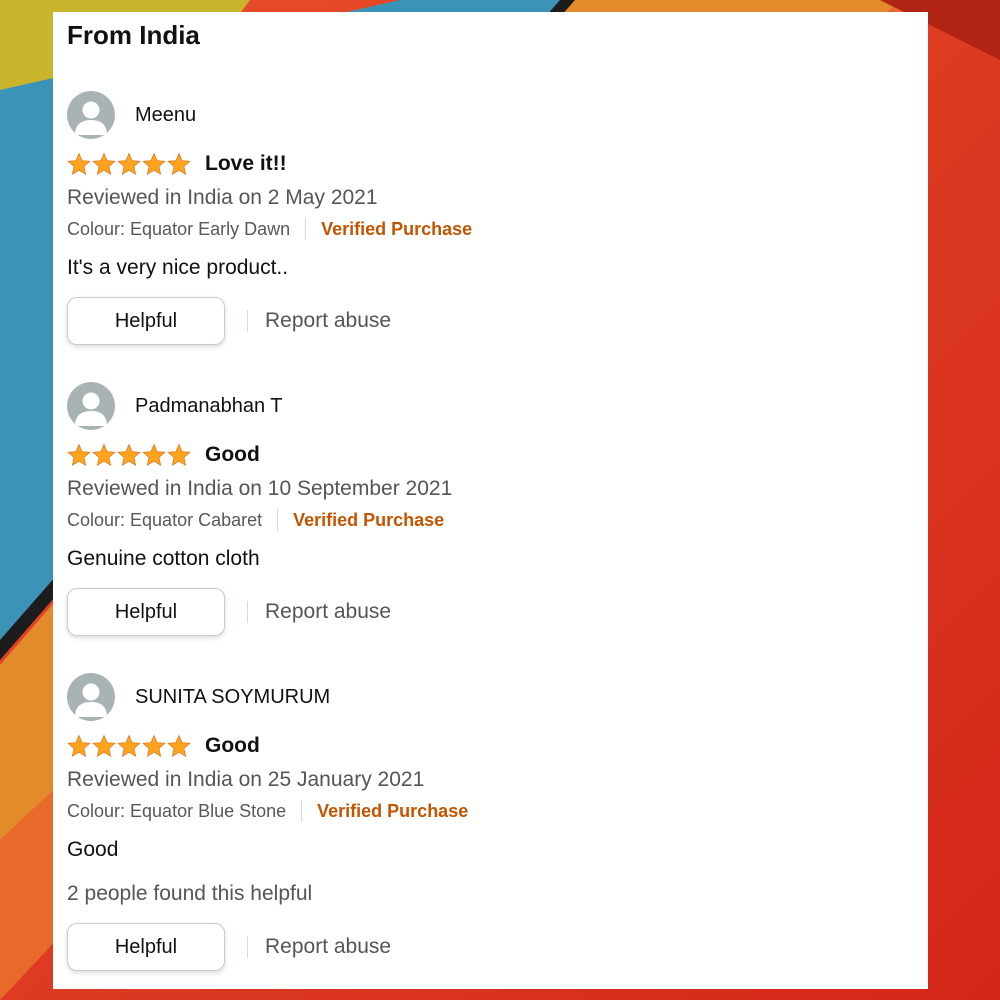  Describe the element at coordinates (487, 115) in the screenshot. I see `reviewer: Meenu` at that location.